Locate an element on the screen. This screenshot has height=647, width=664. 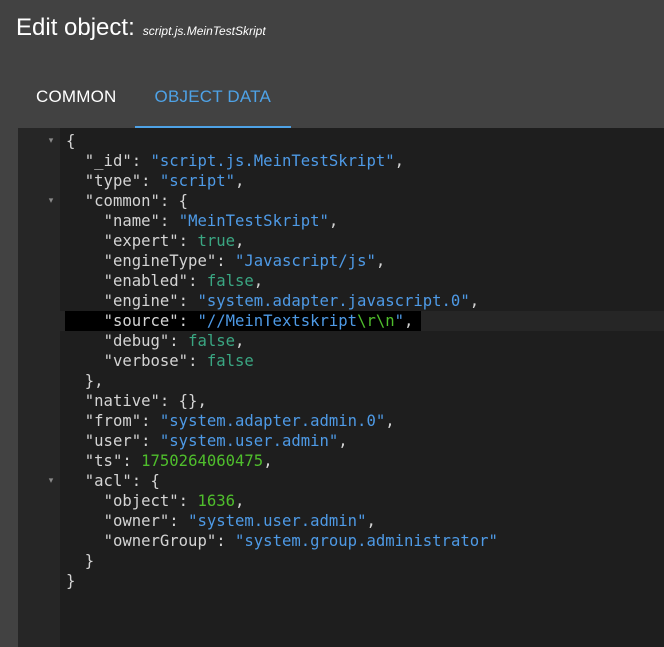
code-text: } is located at coordinates (80, 561).